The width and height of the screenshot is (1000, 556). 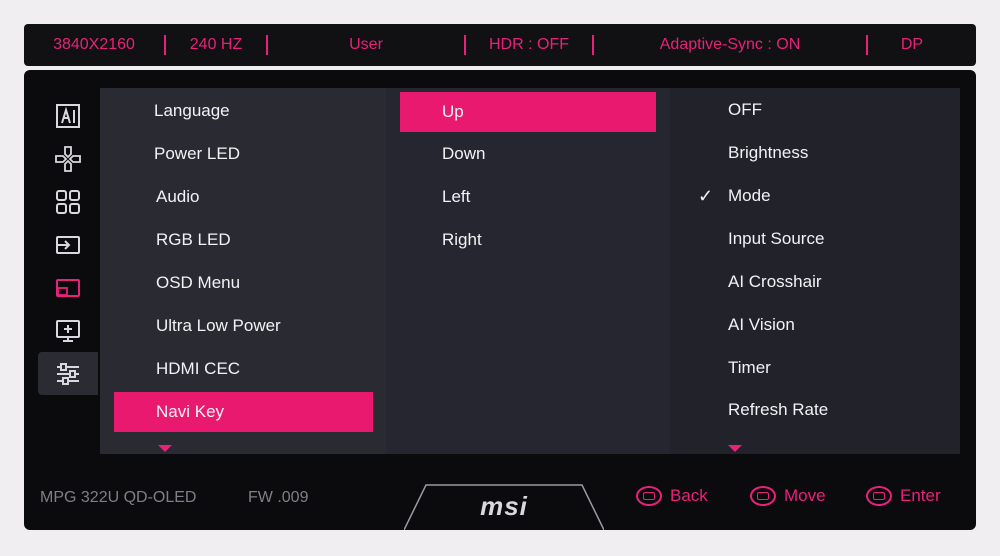 What do you see at coordinates (529, 44) in the screenshot?
I see `hdr-readout: HDR : OFF` at bounding box center [529, 44].